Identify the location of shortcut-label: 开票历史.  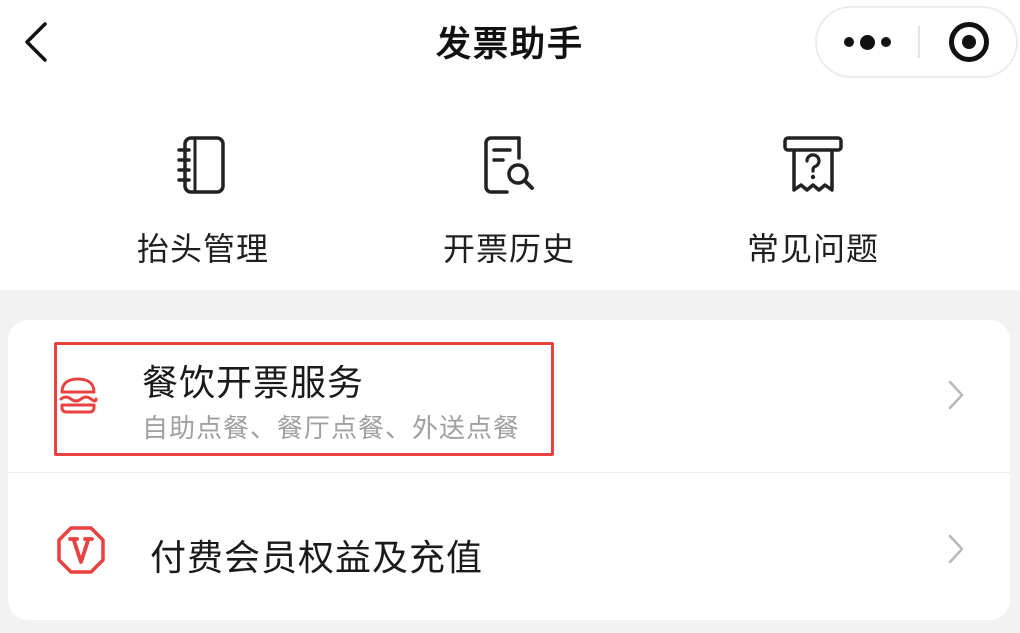
(508, 249).